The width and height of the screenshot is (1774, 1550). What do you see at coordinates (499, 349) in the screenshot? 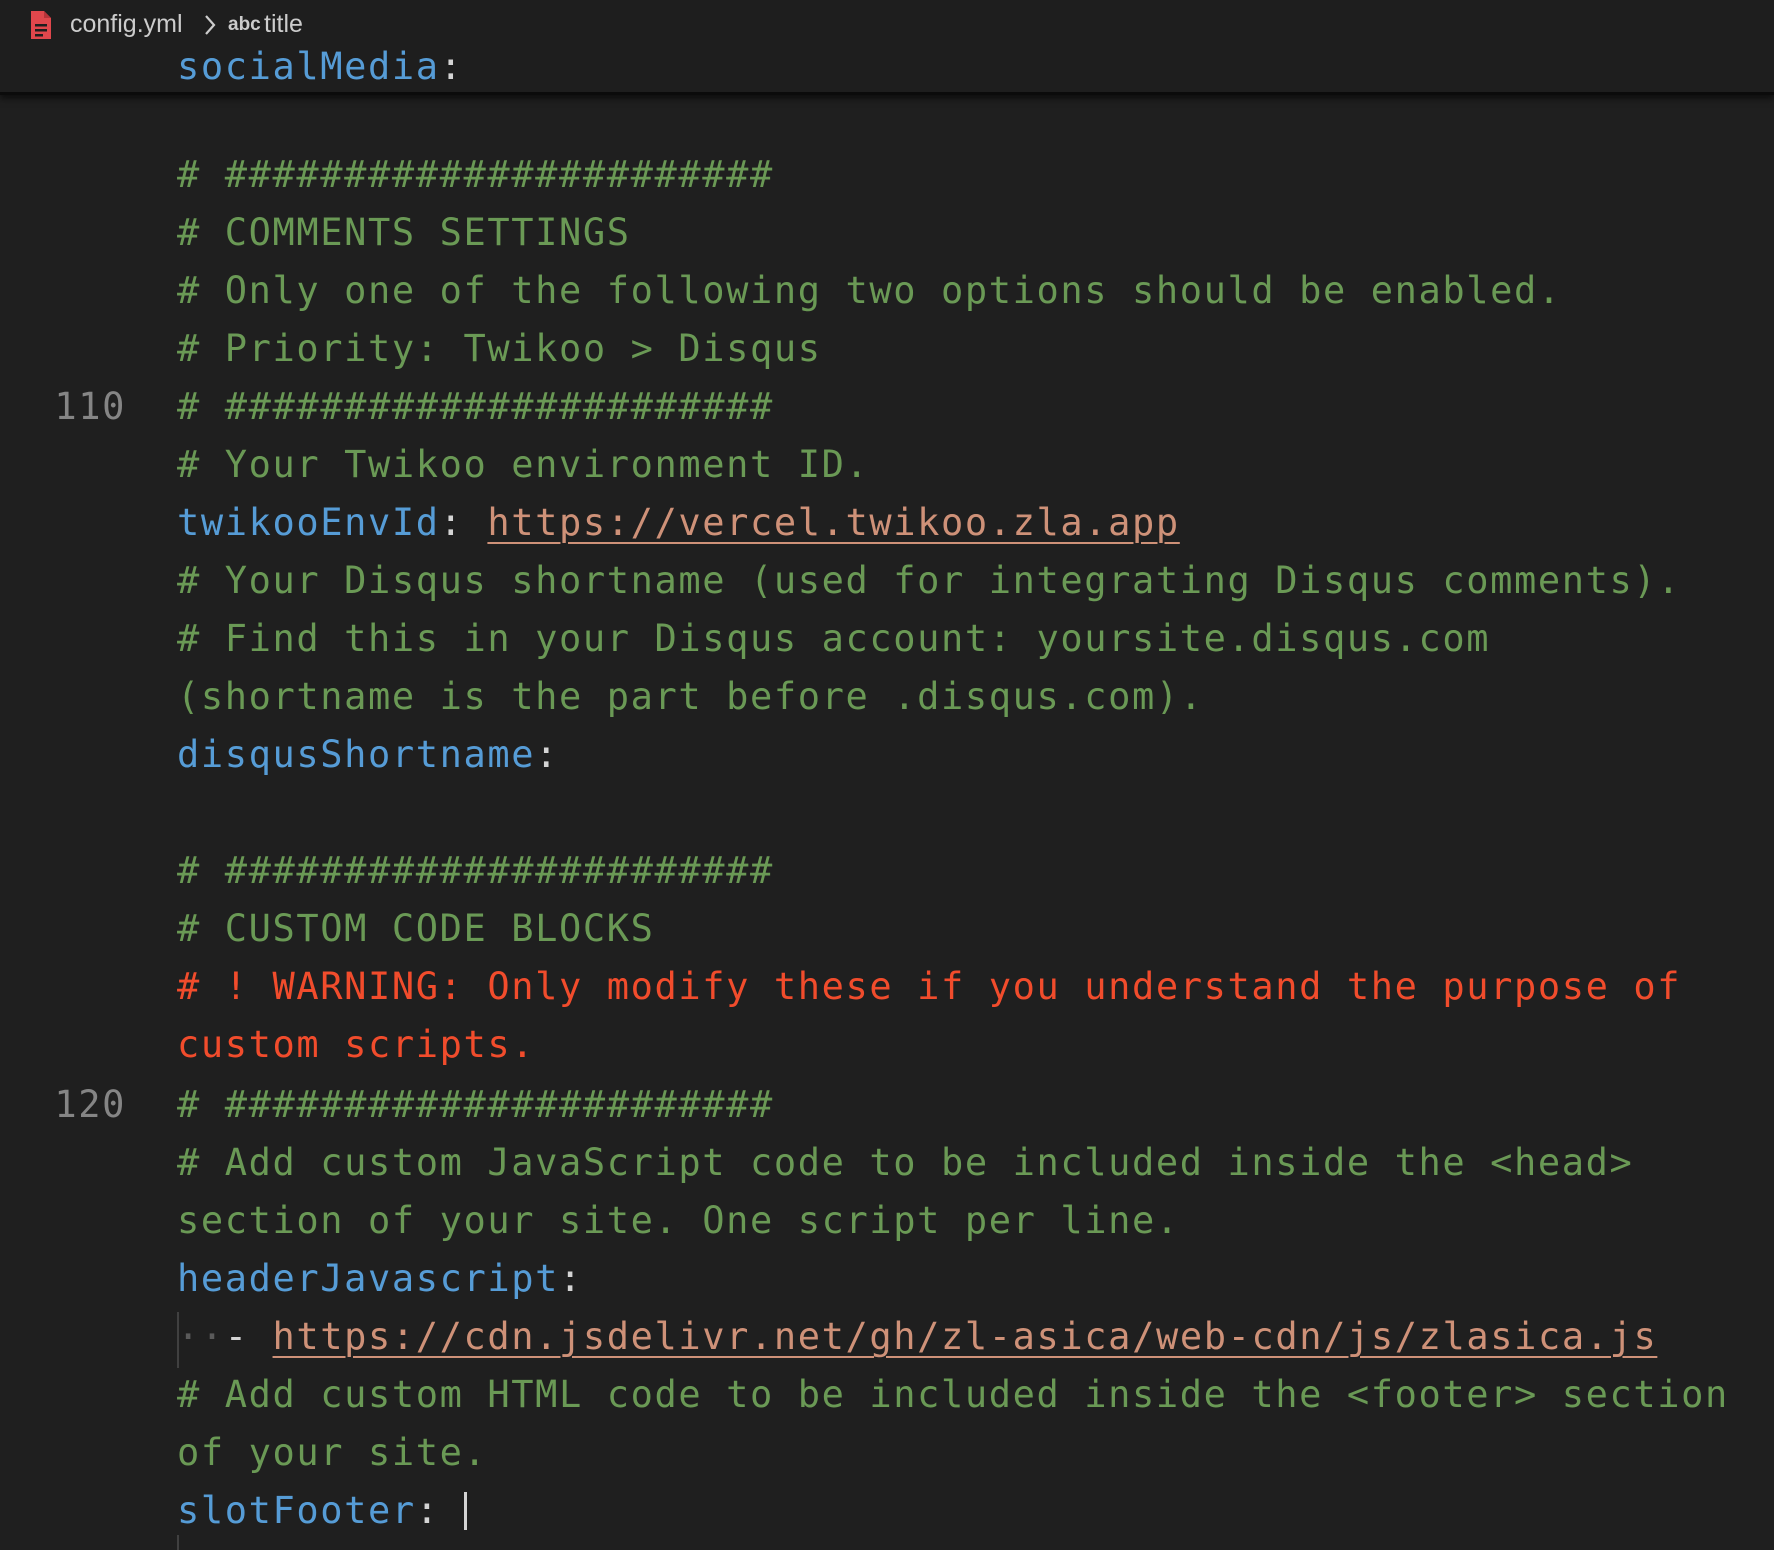
I see `code-line-comment: # Priority: Twikoo > Disqus` at bounding box center [499, 349].